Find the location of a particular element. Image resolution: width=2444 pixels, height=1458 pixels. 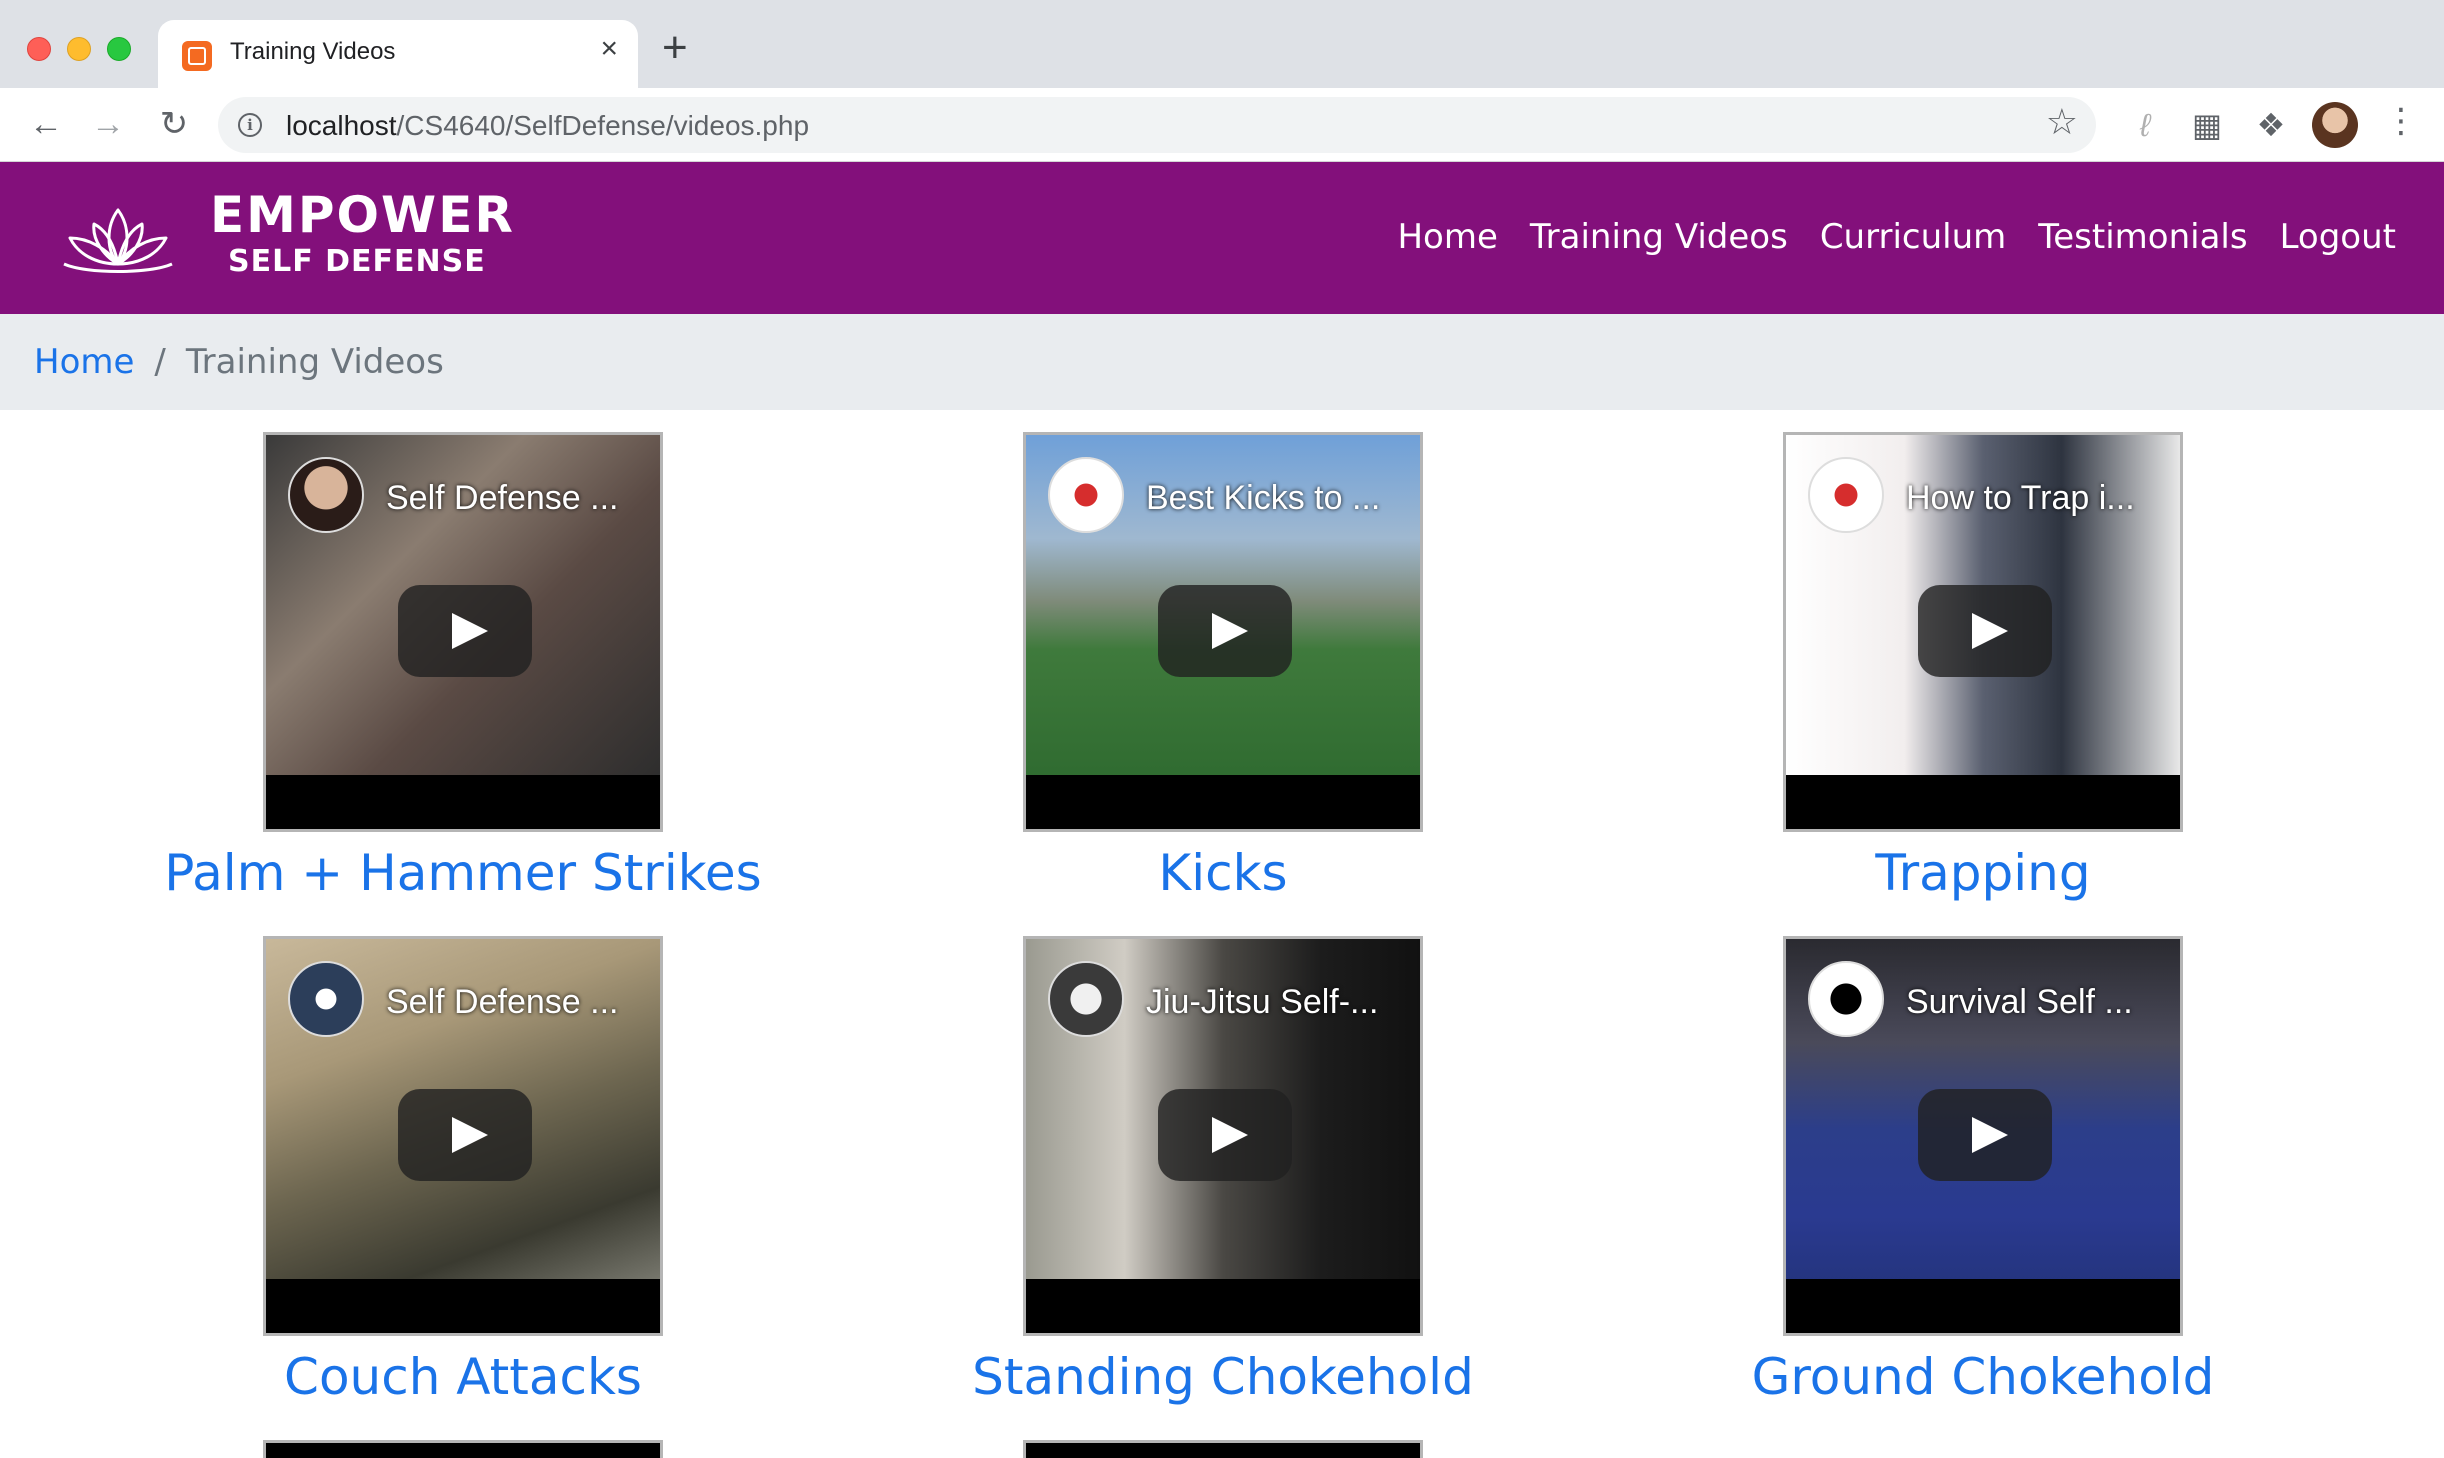

back-arrow-icon: ← is located at coordinates (46, 124).